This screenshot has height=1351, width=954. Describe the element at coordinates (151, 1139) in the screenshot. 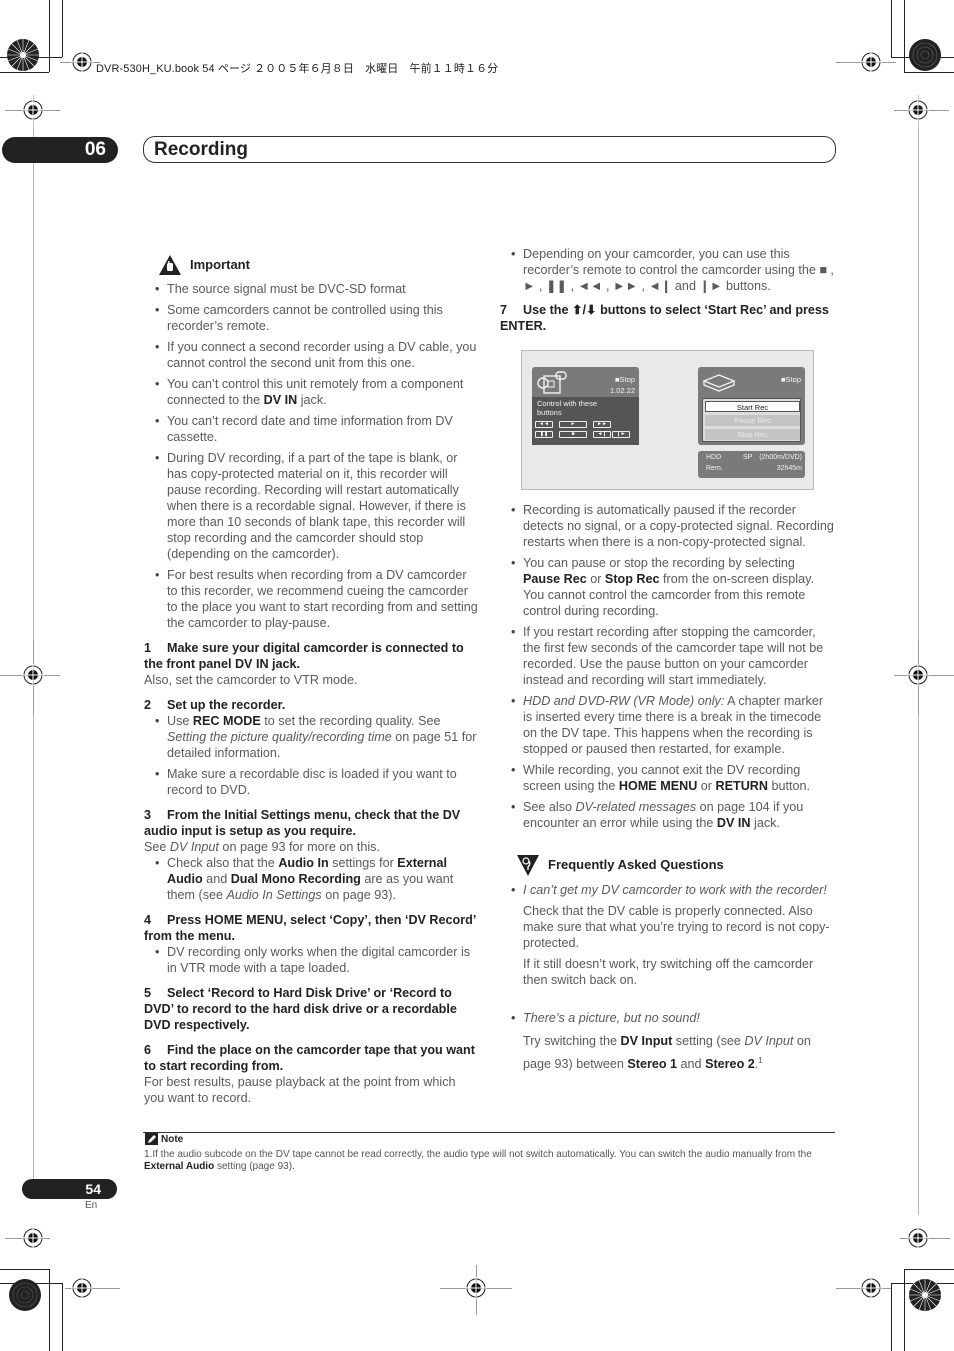

I see `pencil-note-icon` at that location.